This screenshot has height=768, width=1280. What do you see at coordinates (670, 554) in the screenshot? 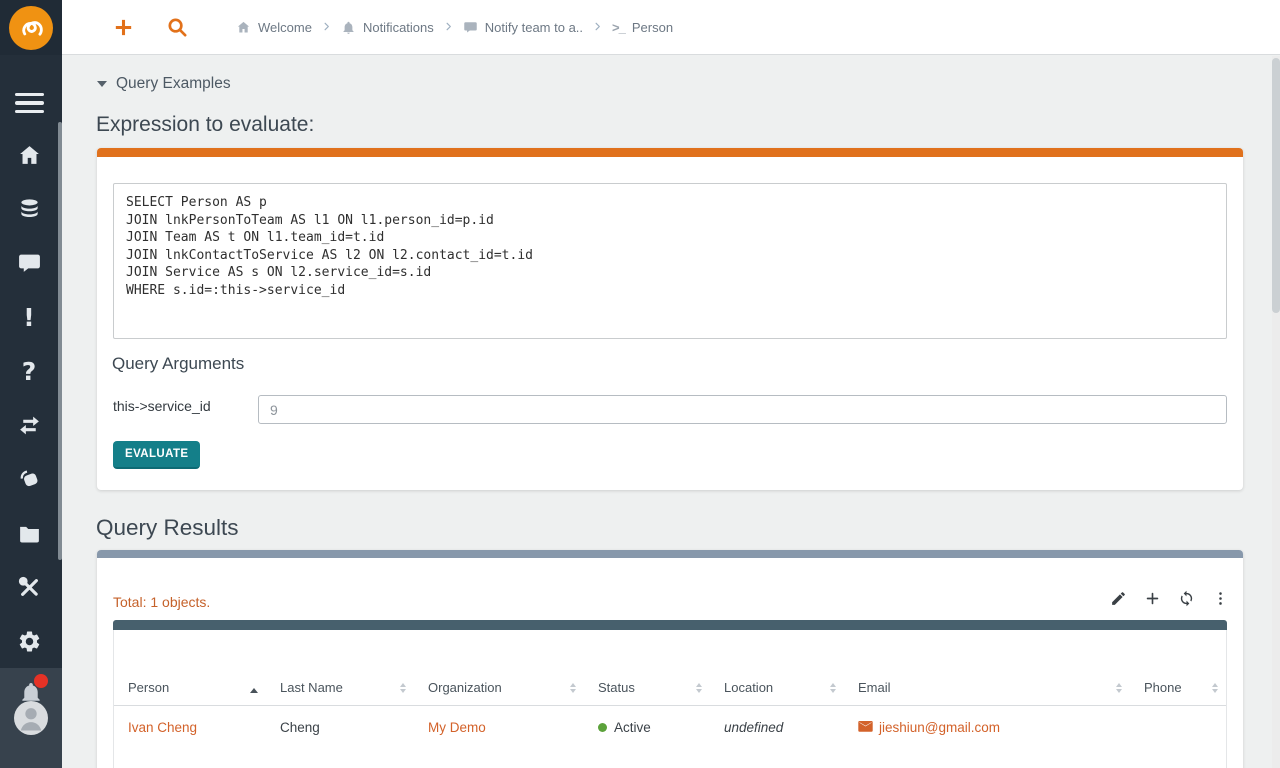
I see `results-accent-bar` at bounding box center [670, 554].